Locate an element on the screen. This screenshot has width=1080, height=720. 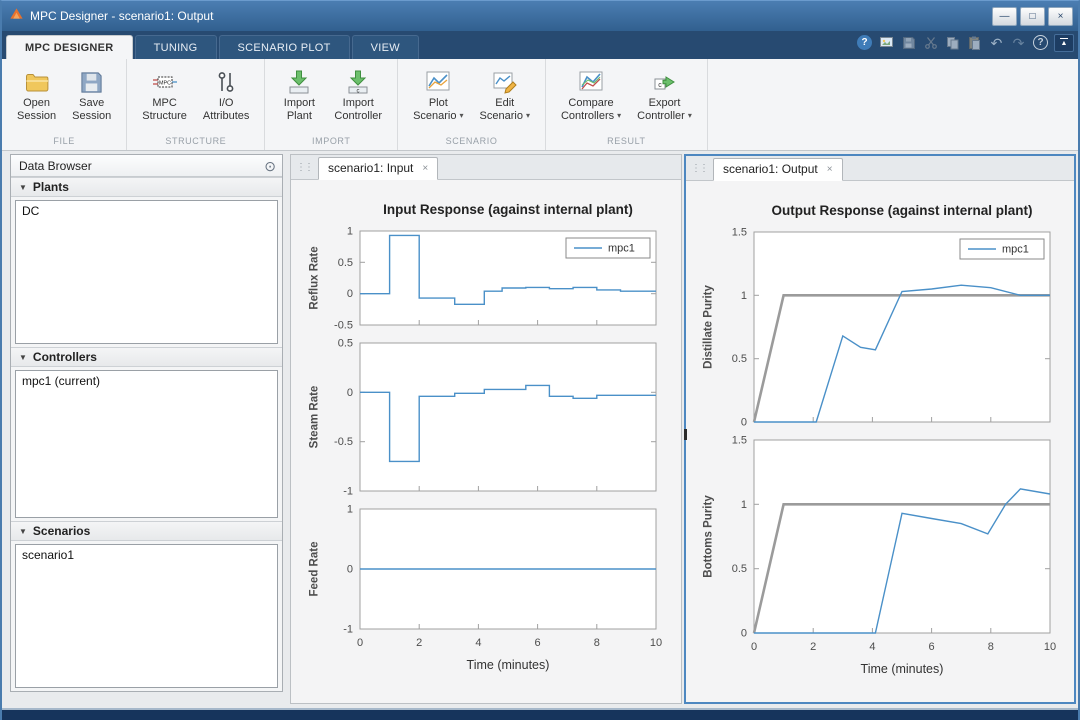
compare-controllers-button: Compare Controllers ▾ is located at coordinates (591, 94).